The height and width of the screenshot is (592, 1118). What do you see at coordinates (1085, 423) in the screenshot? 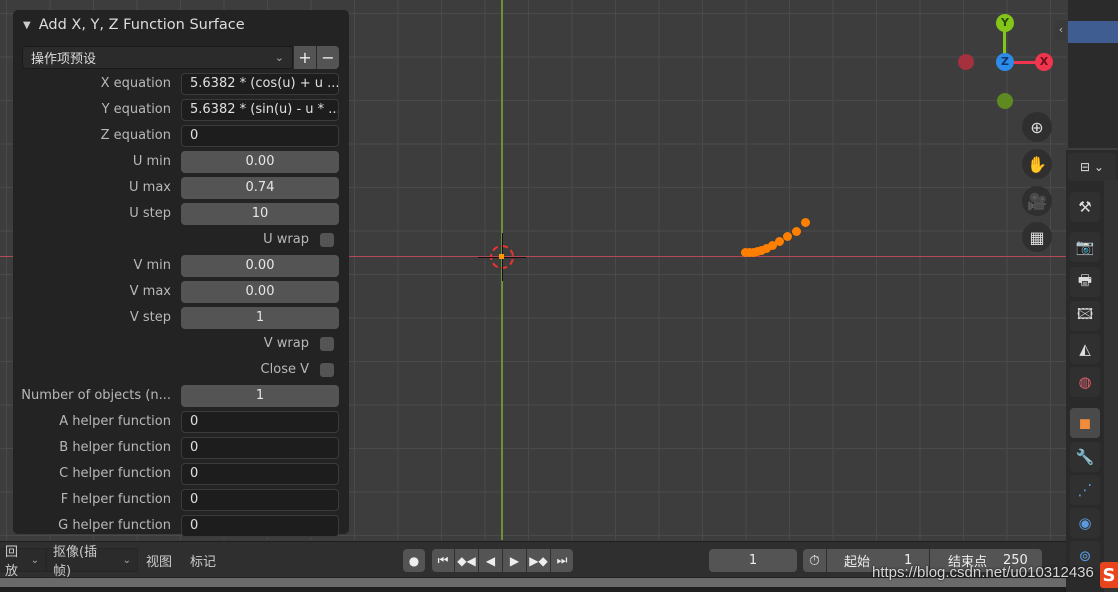
I see `object-icon: ◼` at bounding box center [1085, 423].